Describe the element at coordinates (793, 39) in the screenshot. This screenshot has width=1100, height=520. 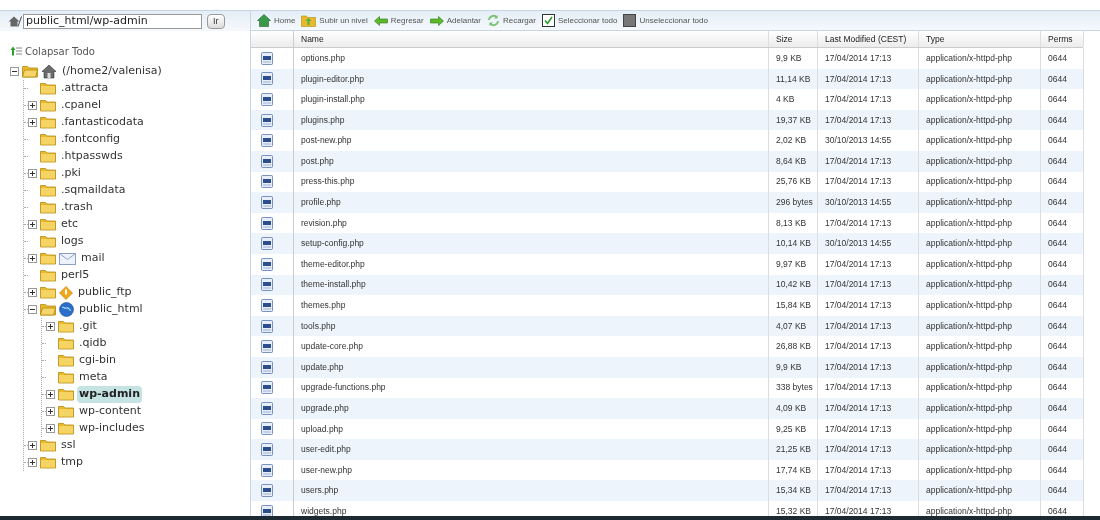
I see `column-header: Size` at that location.